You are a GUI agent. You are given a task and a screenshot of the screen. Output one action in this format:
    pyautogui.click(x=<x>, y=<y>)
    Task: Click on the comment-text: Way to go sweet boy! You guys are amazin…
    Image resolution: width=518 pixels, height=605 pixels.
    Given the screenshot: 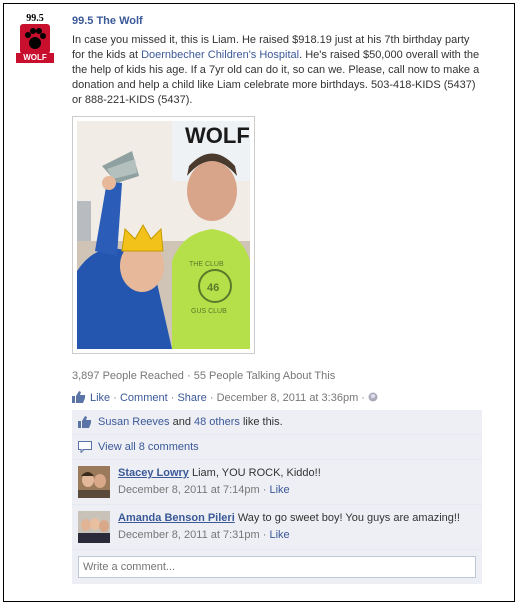 What is the action you would take?
    pyautogui.click(x=347, y=518)
    